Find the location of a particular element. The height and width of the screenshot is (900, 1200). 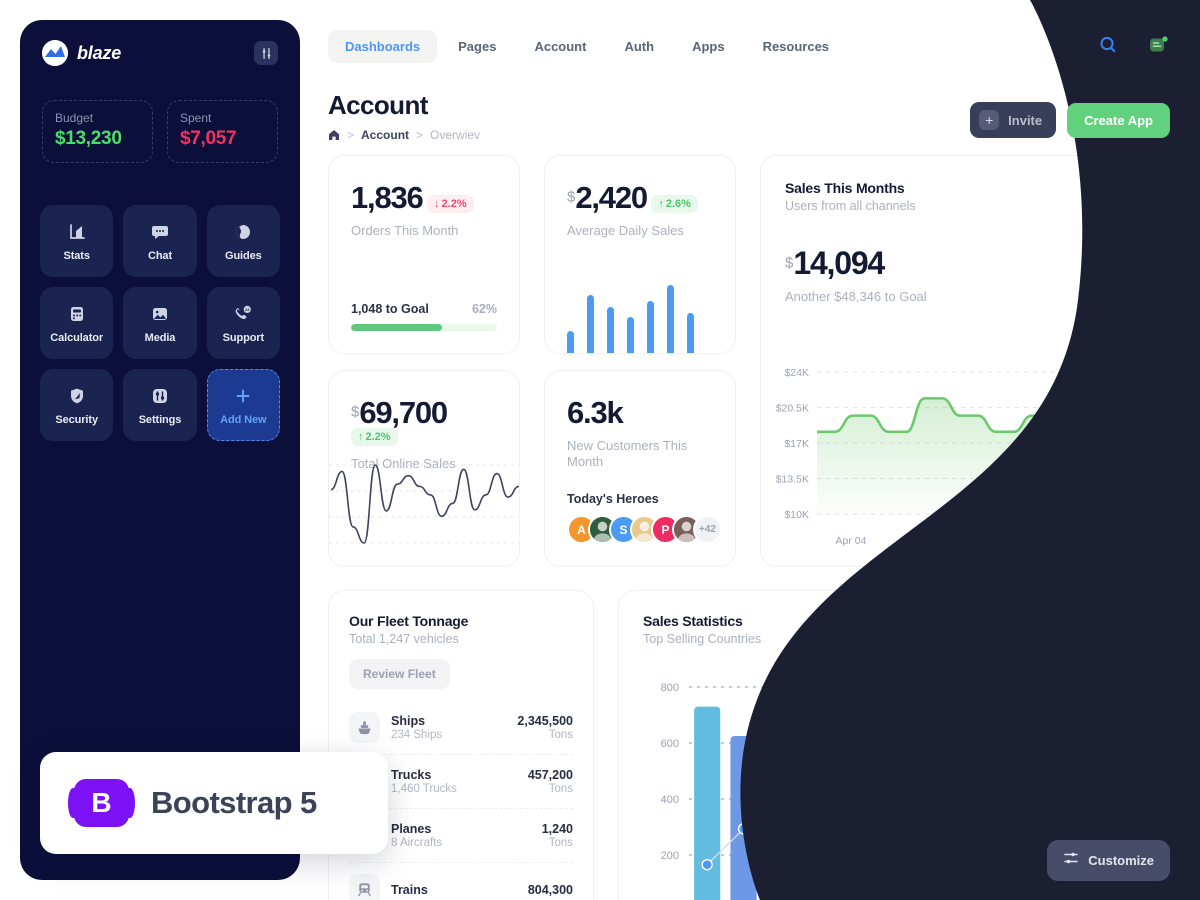

sidebar-item-add-new: Add New is located at coordinates (243, 405).